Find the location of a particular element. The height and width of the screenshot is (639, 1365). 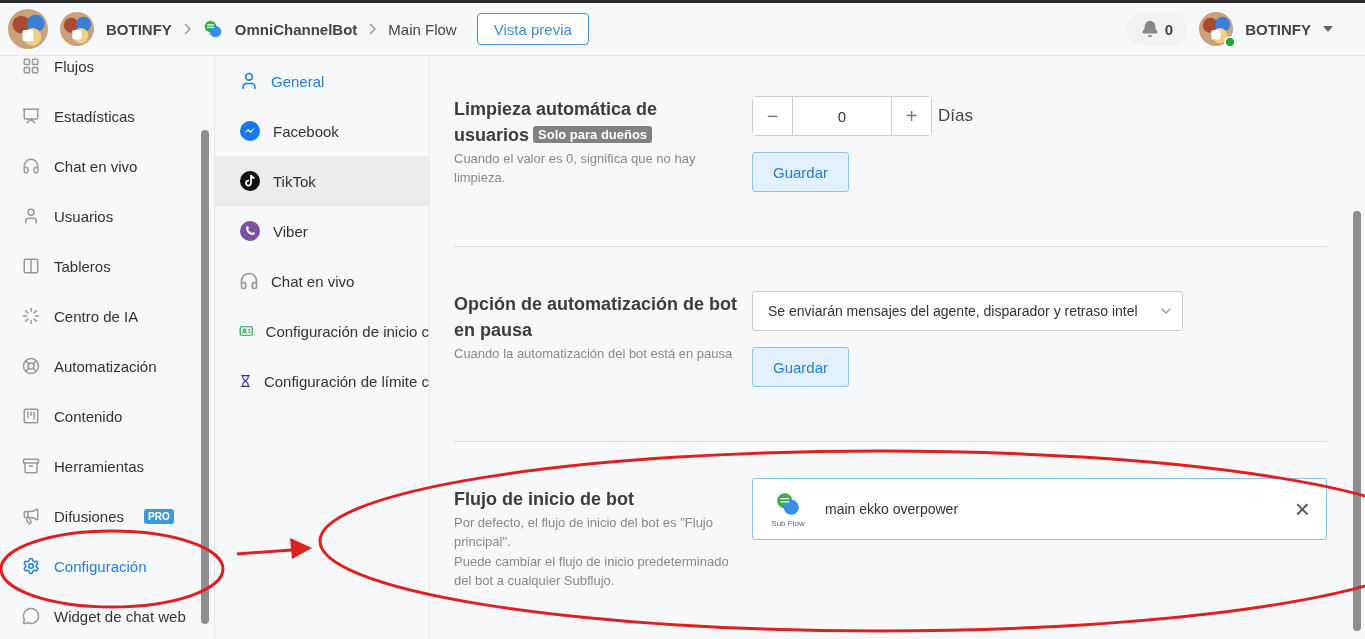

sidebar-item: Contenido is located at coordinates (118, 416).